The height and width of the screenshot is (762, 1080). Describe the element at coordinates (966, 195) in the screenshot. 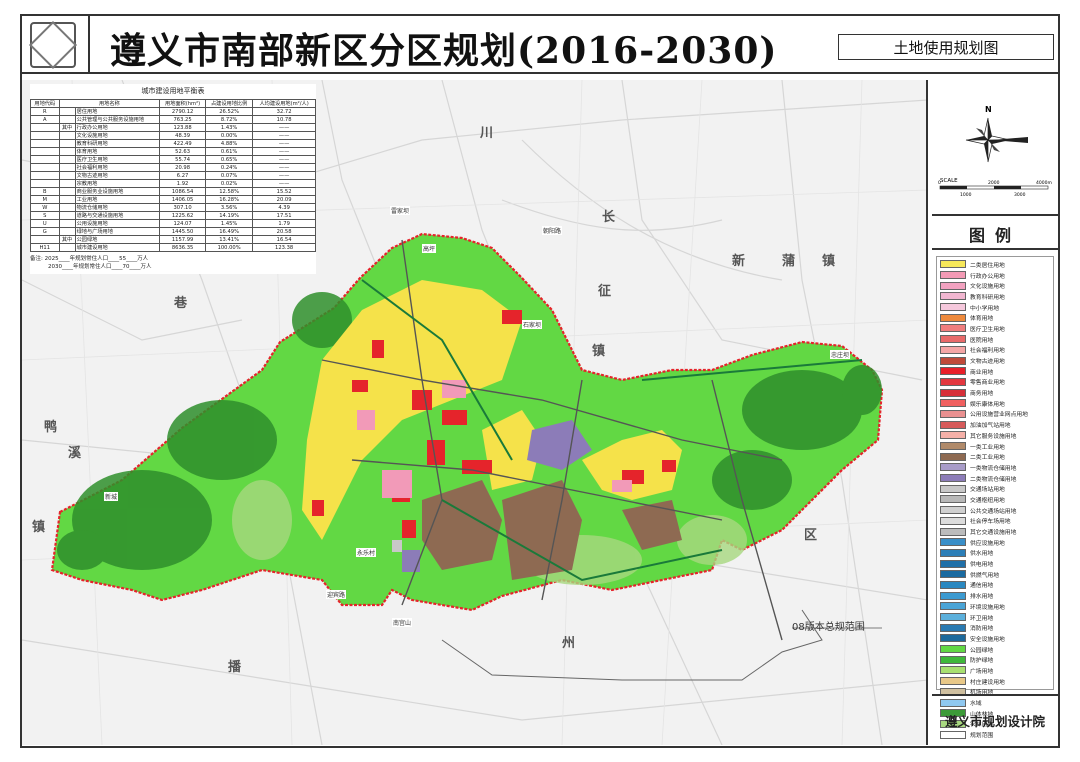

I see `scale-tick: 1000` at that location.